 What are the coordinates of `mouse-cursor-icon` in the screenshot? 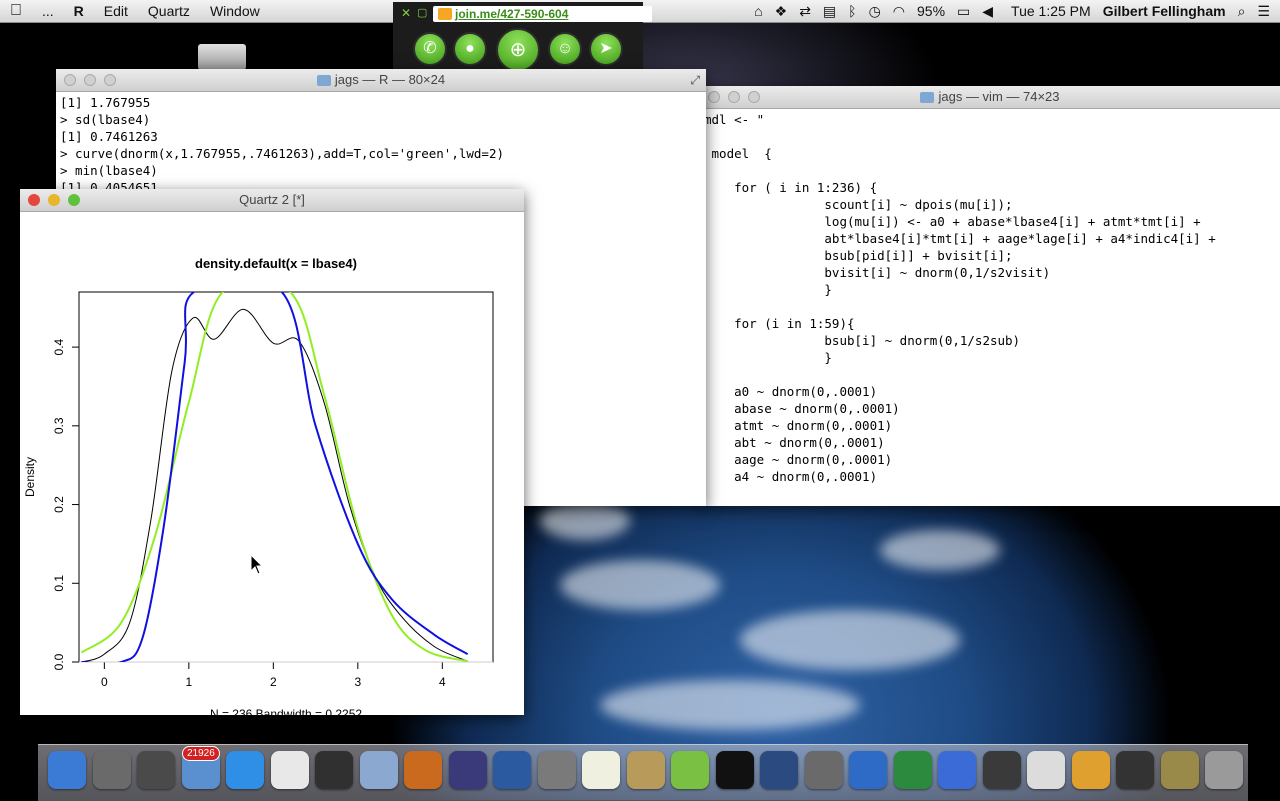 It's located at (257, 564).